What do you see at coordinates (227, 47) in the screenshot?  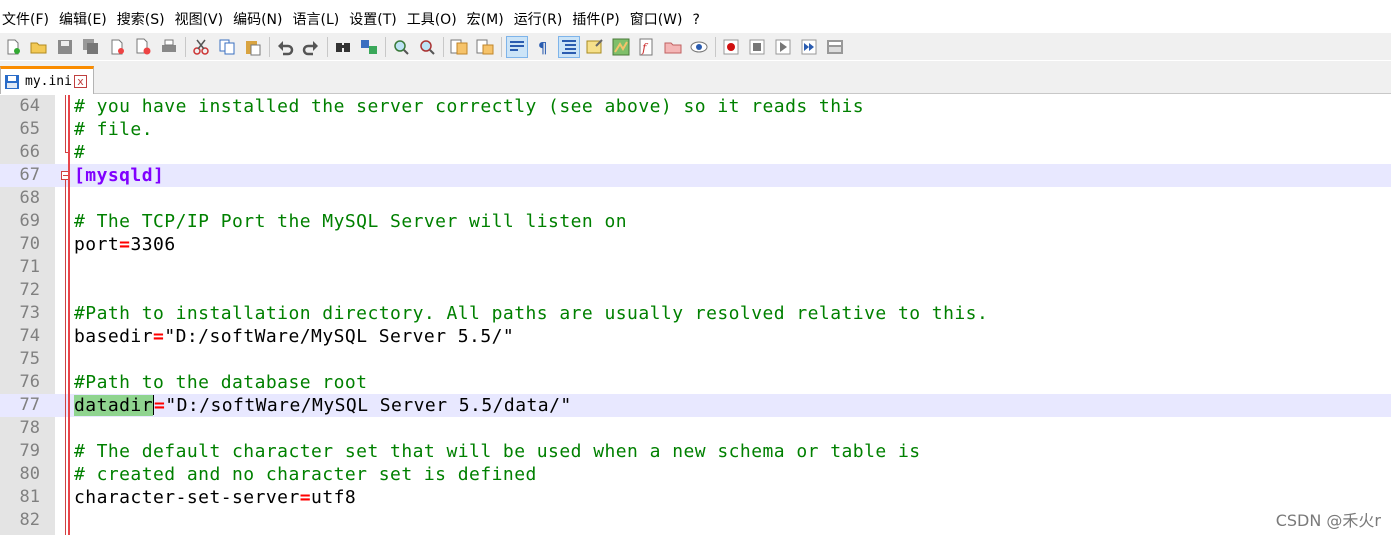 I see `copy-icon` at bounding box center [227, 47].